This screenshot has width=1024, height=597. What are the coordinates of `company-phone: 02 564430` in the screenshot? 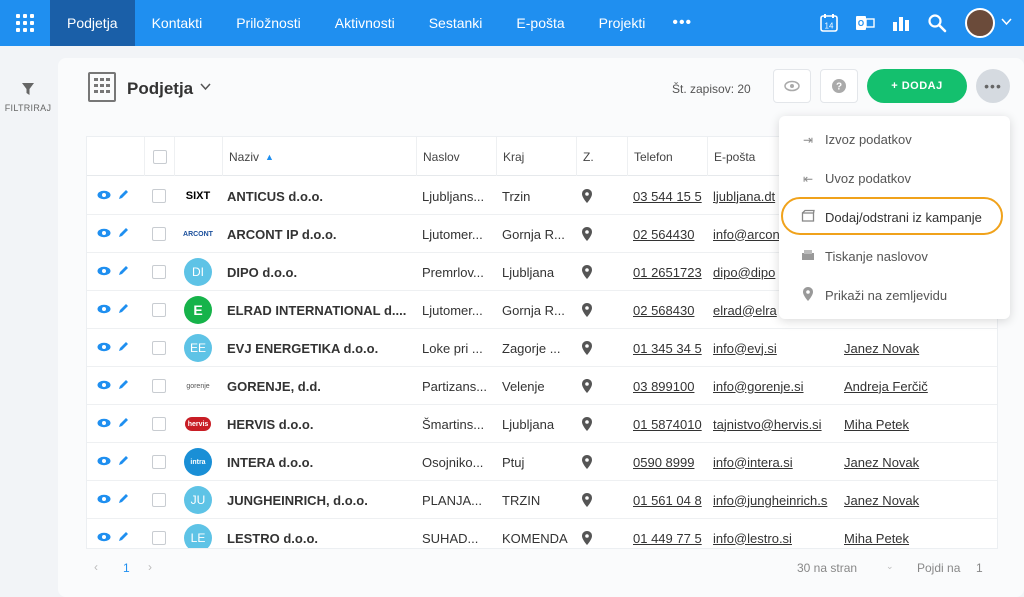 It's located at (668, 234).